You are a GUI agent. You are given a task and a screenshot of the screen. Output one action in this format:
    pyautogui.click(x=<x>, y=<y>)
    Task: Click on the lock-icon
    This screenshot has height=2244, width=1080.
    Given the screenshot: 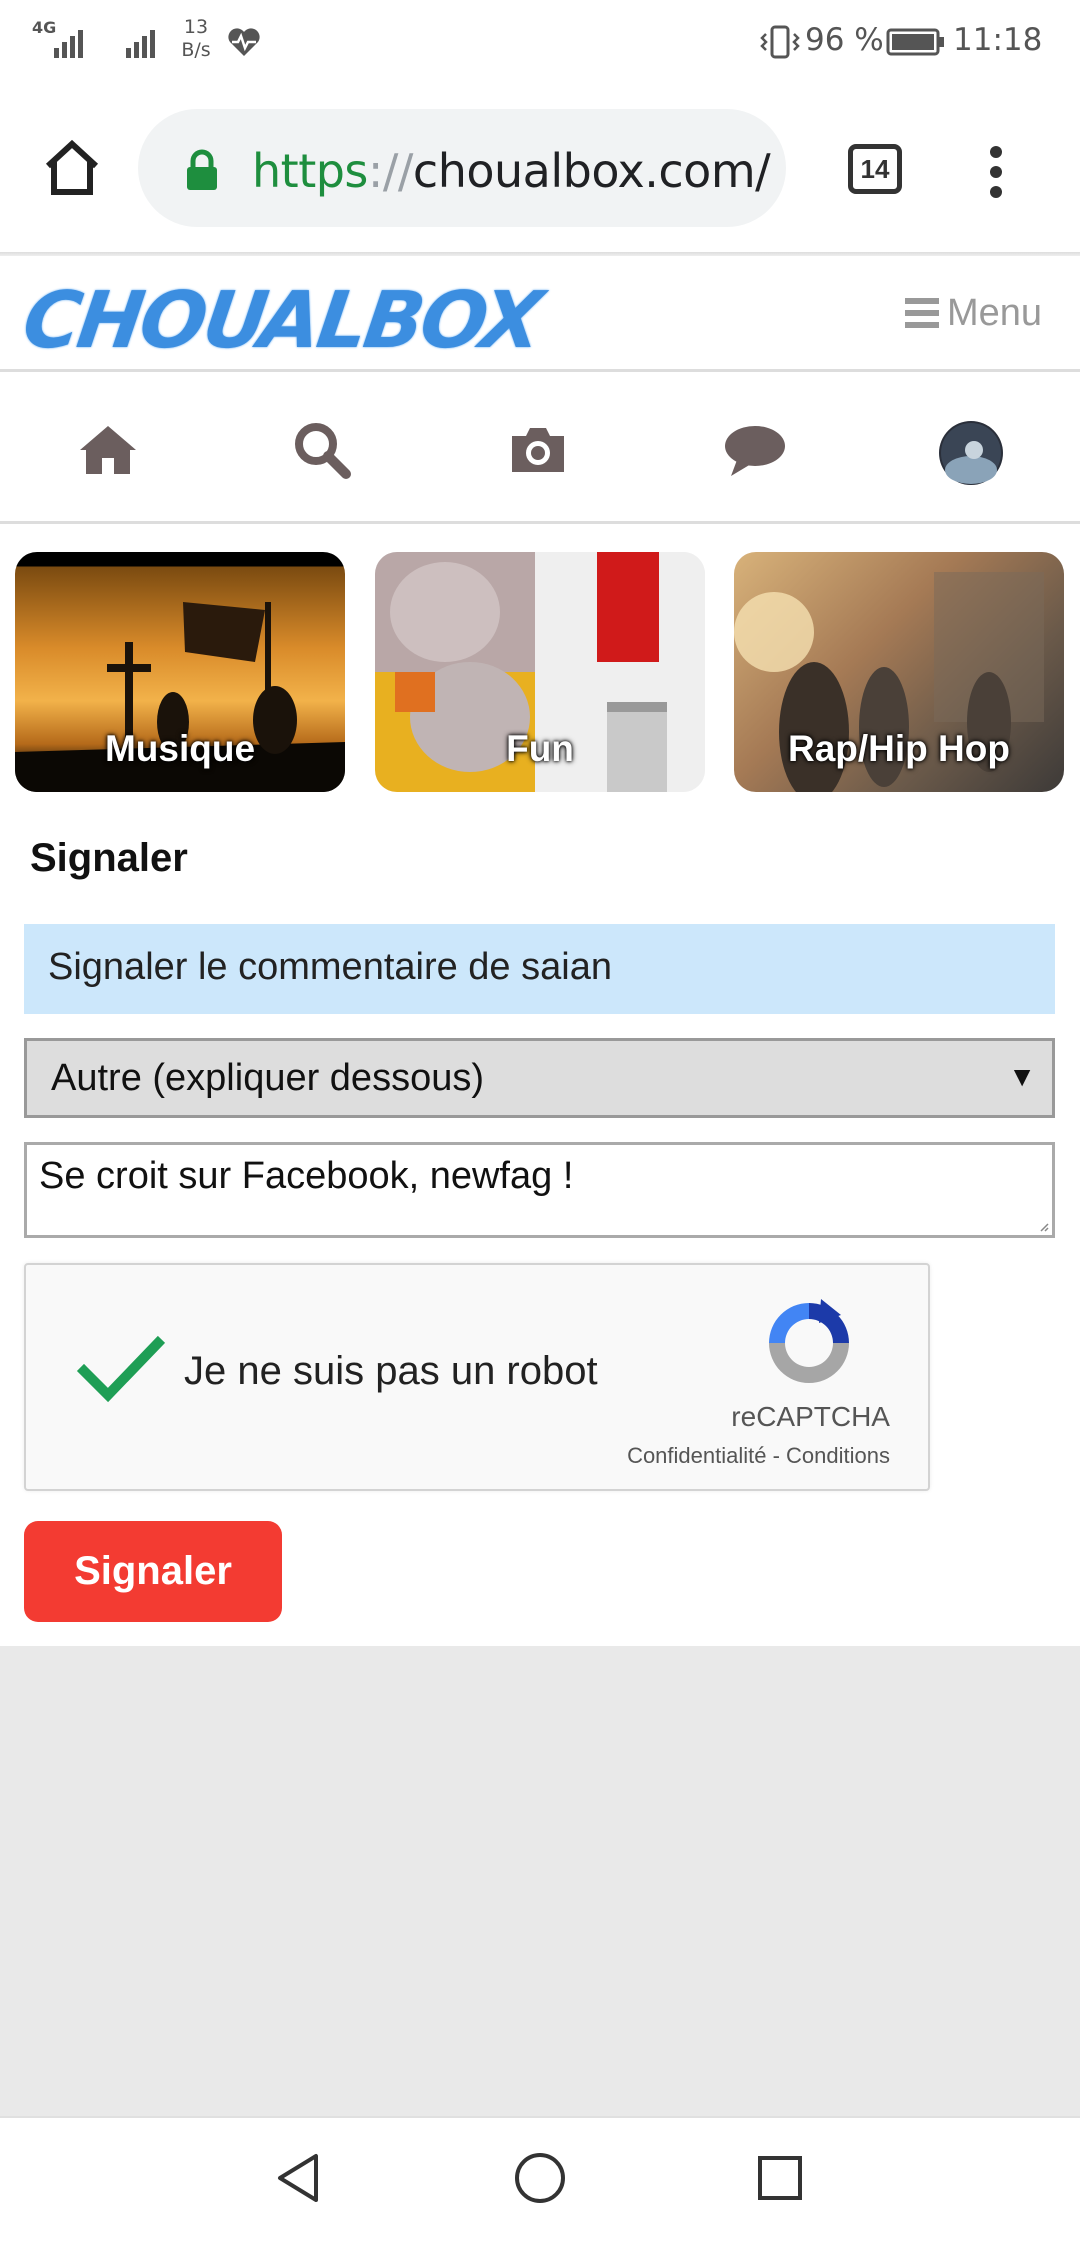 What is the action you would take?
    pyautogui.click(x=202, y=170)
    